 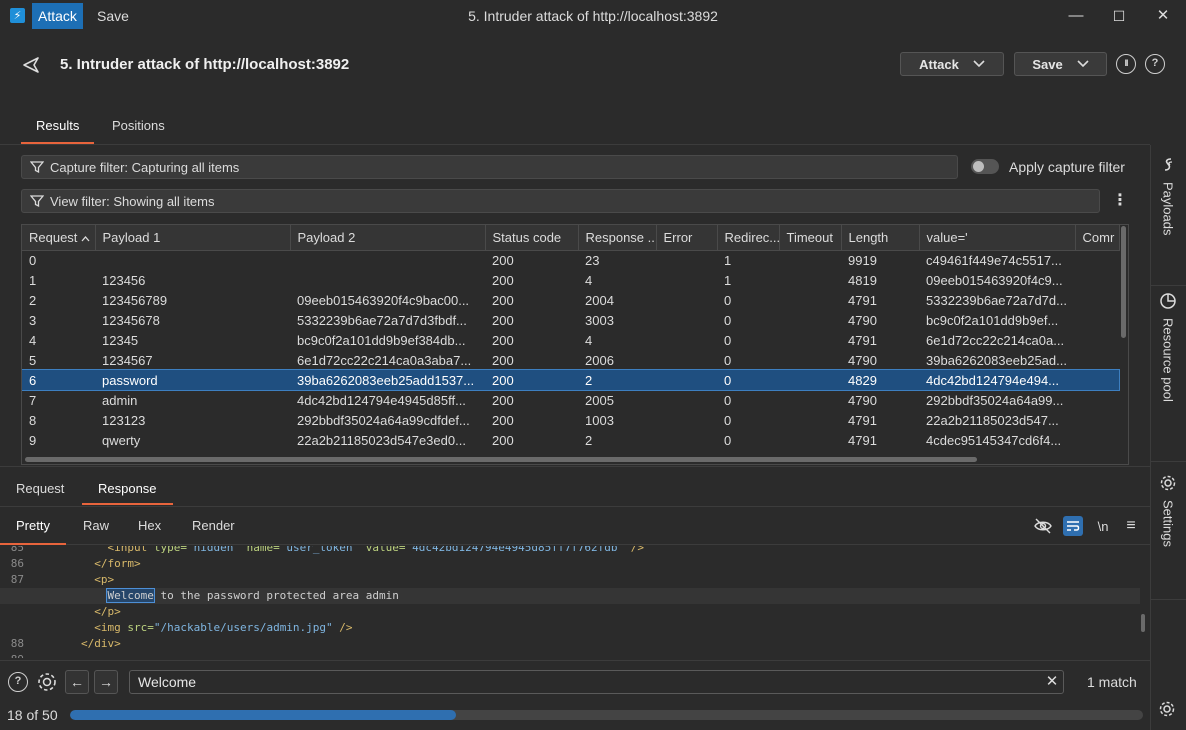 What do you see at coordinates (31, 65) in the screenshot?
I see `back-icon` at bounding box center [31, 65].